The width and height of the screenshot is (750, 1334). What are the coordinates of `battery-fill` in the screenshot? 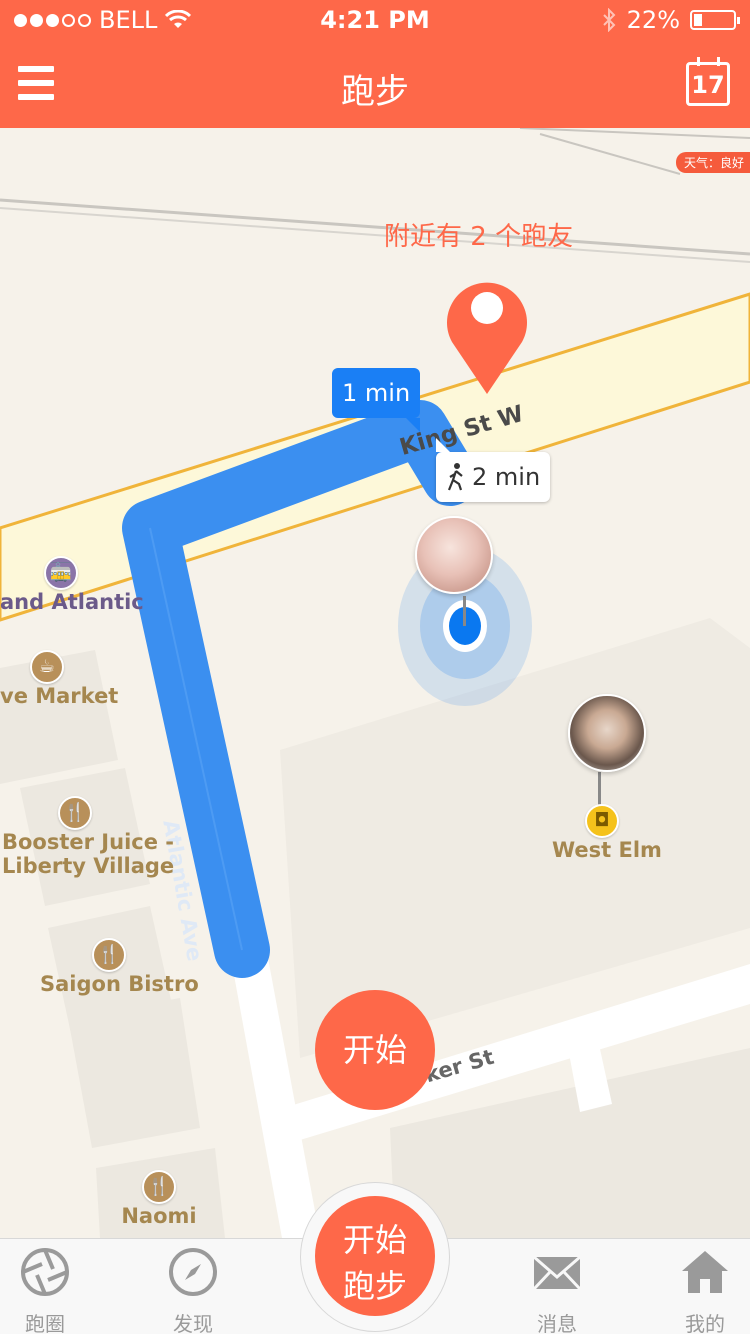 It's located at (698, 20).